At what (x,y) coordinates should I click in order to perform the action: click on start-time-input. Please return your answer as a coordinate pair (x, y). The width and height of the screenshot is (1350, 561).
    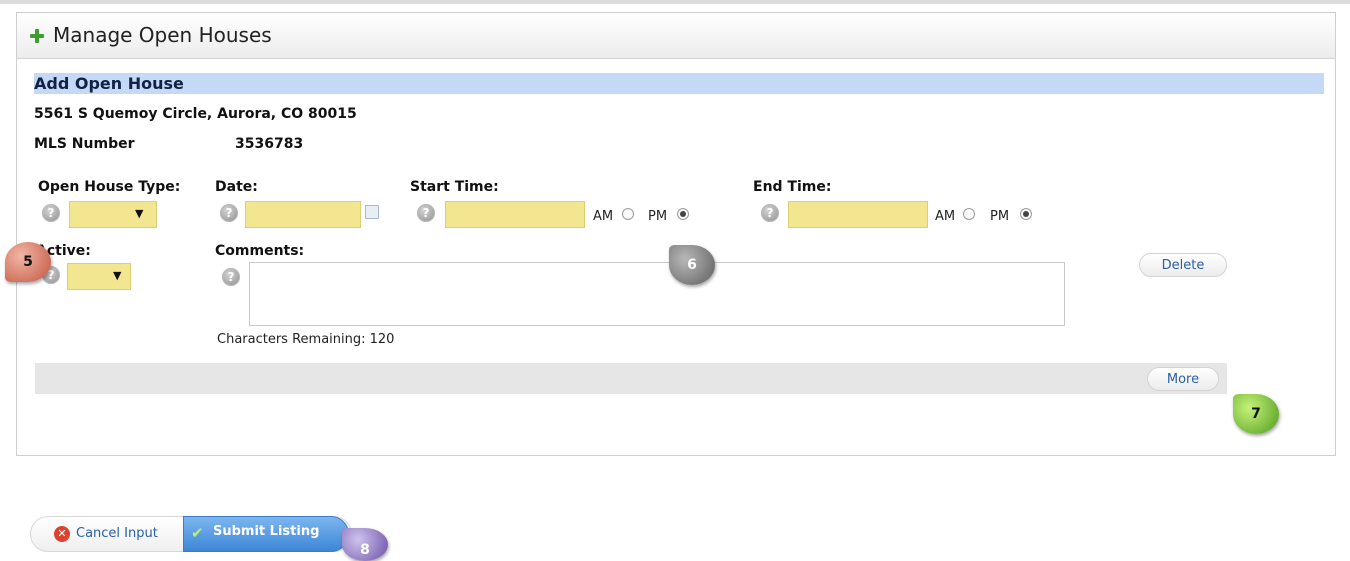
    Looking at the image, I should click on (515, 214).